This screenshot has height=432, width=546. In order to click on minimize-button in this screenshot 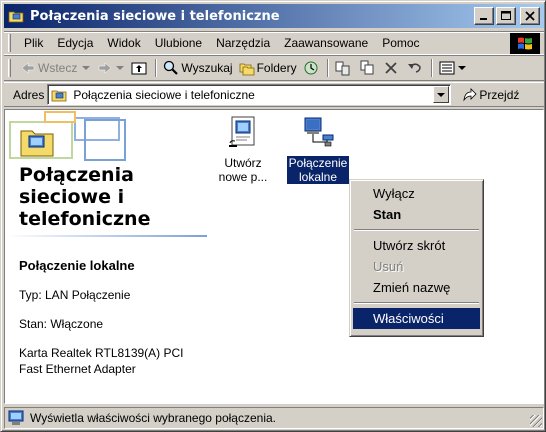, I will do `click(484, 16)`.